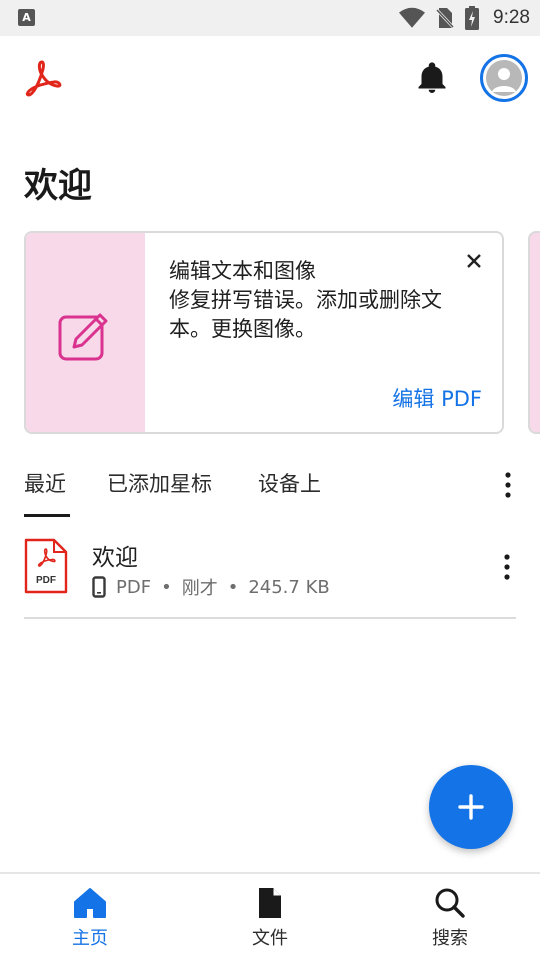 This screenshot has height=960, width=540. What do you see at coordinates (508, 485) in the screenshot?
I see `more-options-icon` at bounding box center [508, 485].